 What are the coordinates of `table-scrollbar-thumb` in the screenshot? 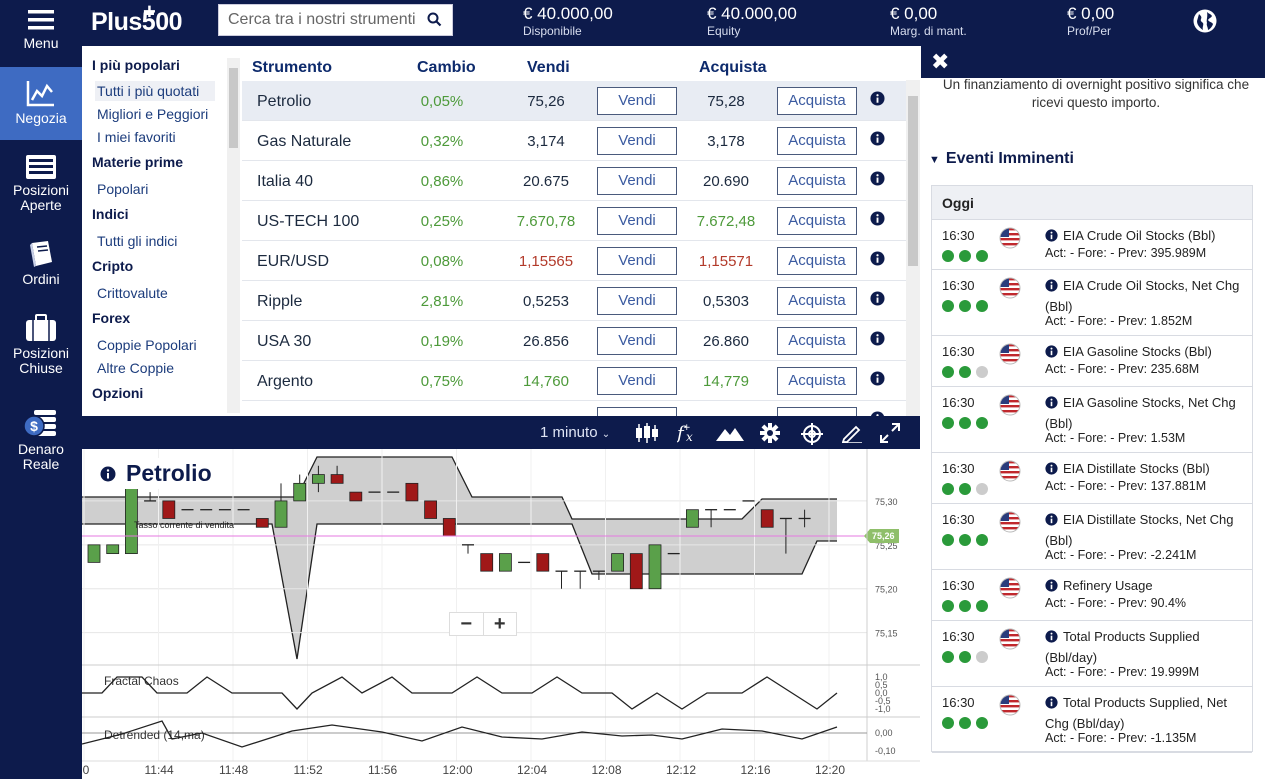 It's located at (913, 181).